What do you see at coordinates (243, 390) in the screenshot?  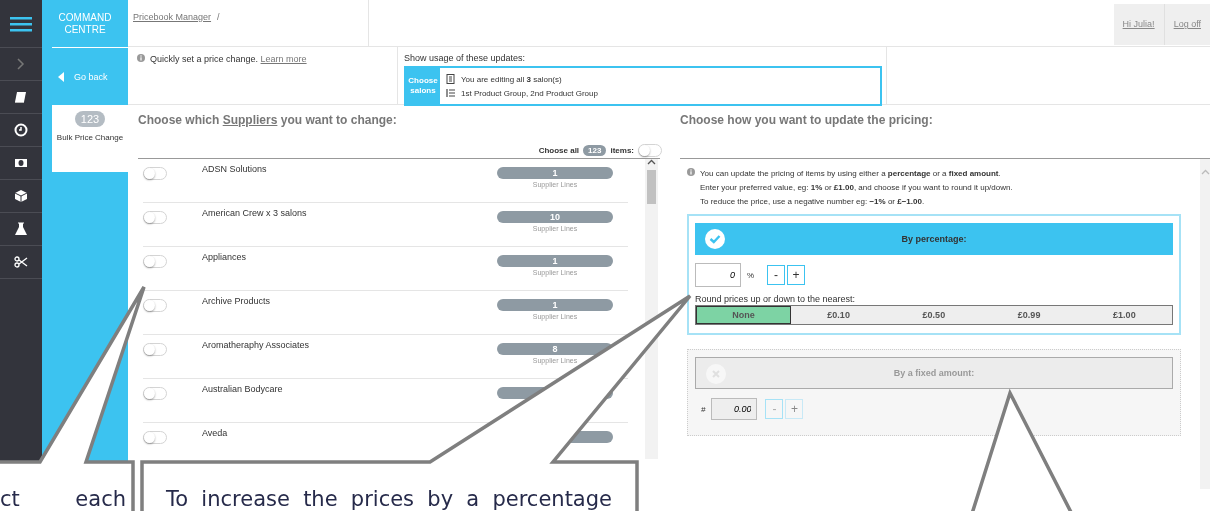 I see `supplier-name: Australian Bodycare` at bounding box center [243, 390].